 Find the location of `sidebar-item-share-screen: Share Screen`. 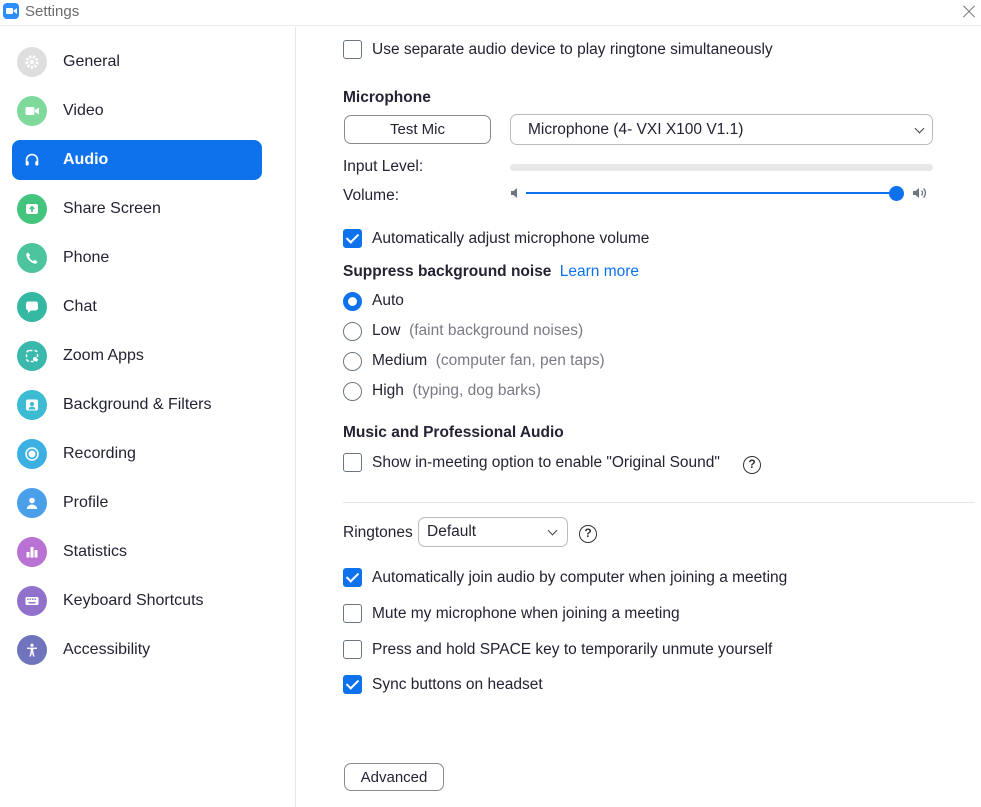

sidebar-item-share-screen: Share Screen is located at coordinates (137, 209).